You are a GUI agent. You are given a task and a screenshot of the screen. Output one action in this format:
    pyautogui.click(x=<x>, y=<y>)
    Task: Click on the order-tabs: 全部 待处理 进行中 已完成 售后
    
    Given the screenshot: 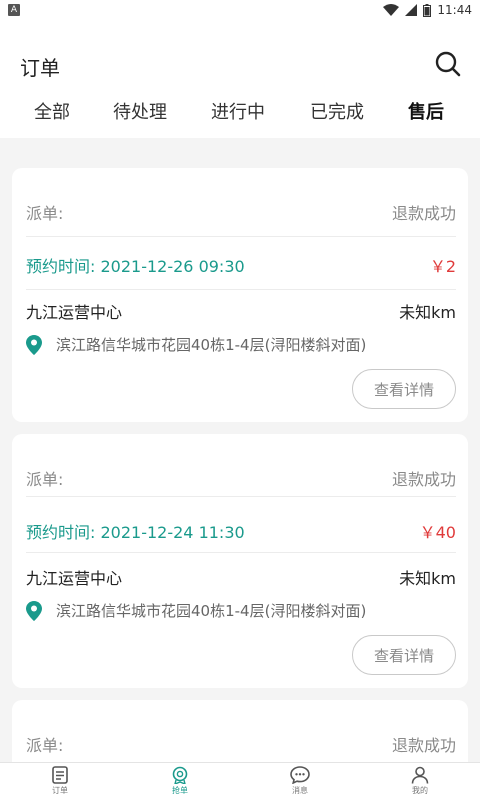 What is the action you would take?
    pyautogui.click(x=240, y=114)
    